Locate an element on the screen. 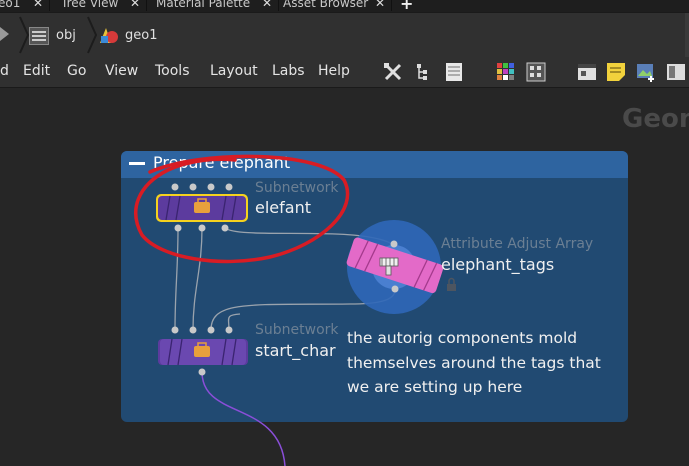  node-name-label: elephant_tags is located at coordinates (497, 264).